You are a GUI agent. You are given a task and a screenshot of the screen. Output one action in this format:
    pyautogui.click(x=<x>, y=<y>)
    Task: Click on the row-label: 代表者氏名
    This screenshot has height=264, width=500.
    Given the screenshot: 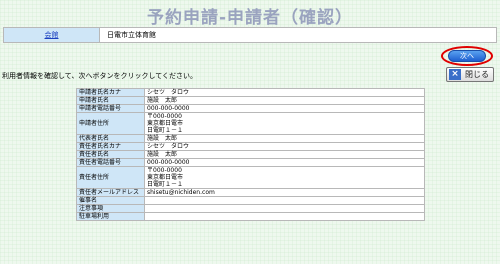 What is the action you would take?
    pyautogui.click(x=110, y=138)
    